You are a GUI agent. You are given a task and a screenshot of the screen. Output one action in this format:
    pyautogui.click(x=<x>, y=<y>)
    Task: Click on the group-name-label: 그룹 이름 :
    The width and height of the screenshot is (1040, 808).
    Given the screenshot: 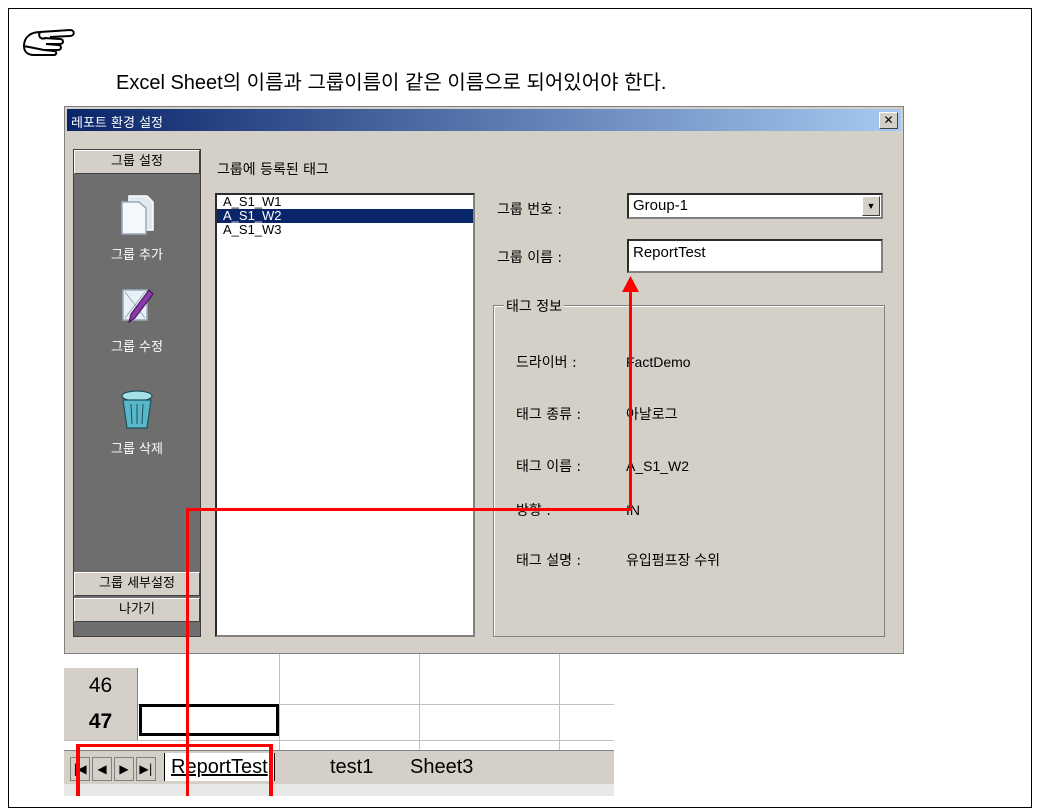 What is the action you would take?
    pyautogui.click(x=530, y=258)
    